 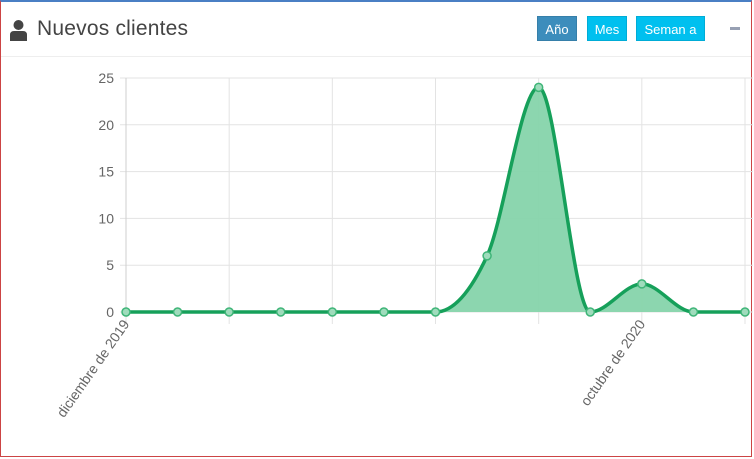 What do you see at coordinates (18, 30) in the screenshot?
I see `user-icon` at bounding box center [18, 30].